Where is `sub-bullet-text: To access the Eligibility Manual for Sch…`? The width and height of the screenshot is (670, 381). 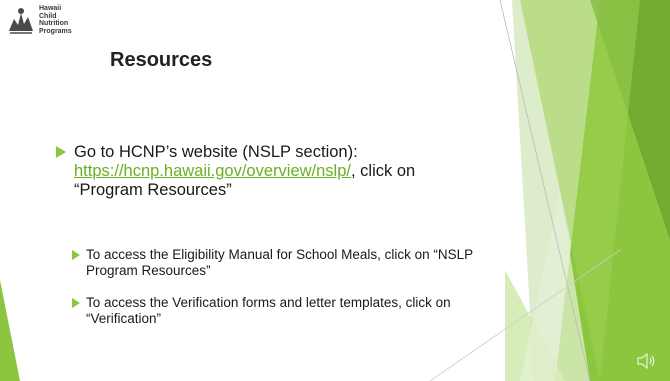 sub-bullet-text: To access the Eligibility Manual for Sch… is located at coordinates (279, 262).